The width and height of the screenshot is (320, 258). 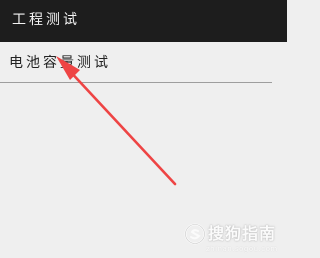 What do you see at coordinates (143, 21) in the screenshot?
I see `title-bar: 工程测试` at bounding box center [143, 21].